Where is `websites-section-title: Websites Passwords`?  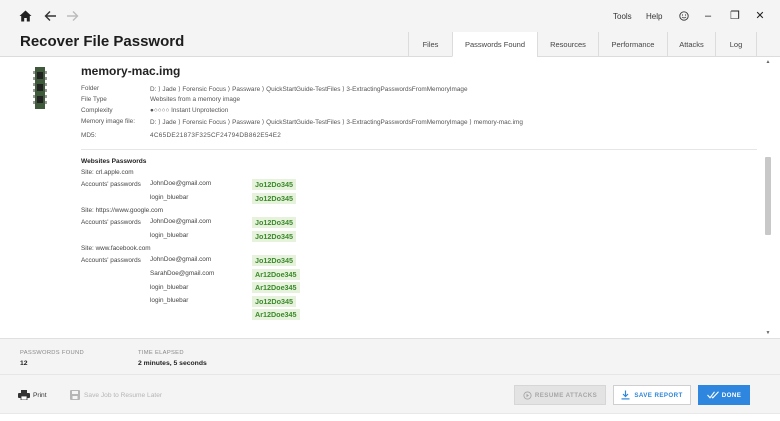 websites-section-title: Websites Passwords is located at coordinates (114, 161).